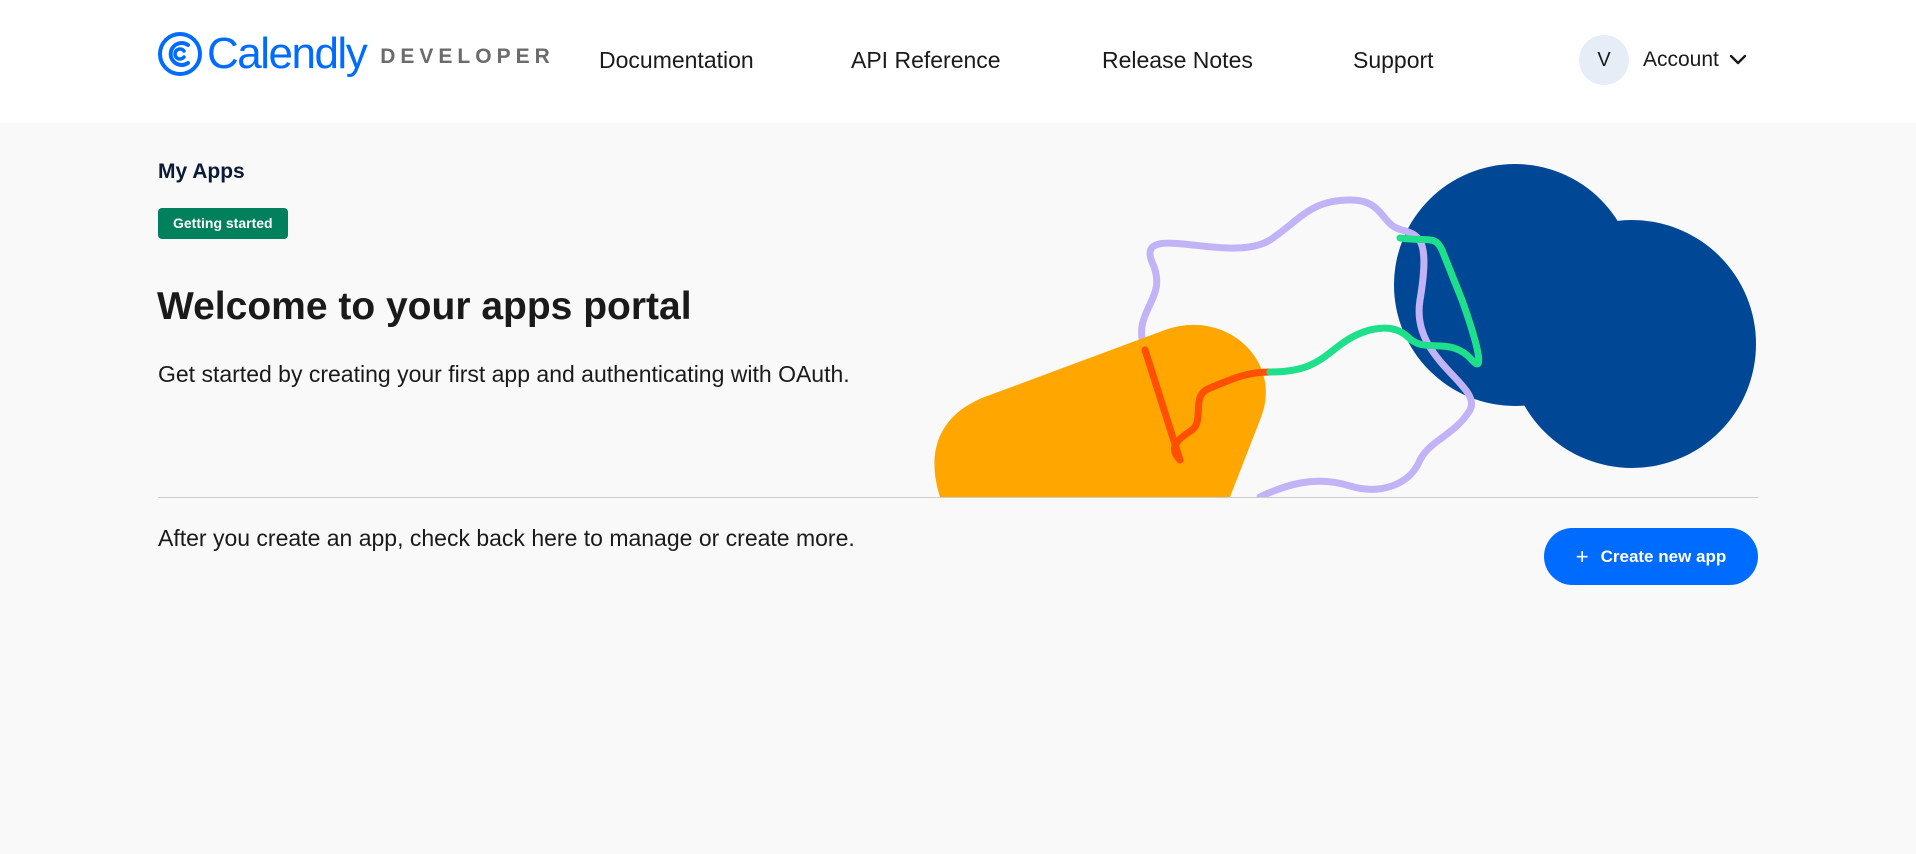  I want to click on create-new-app-button: + Create new app, so click(1651, 556).